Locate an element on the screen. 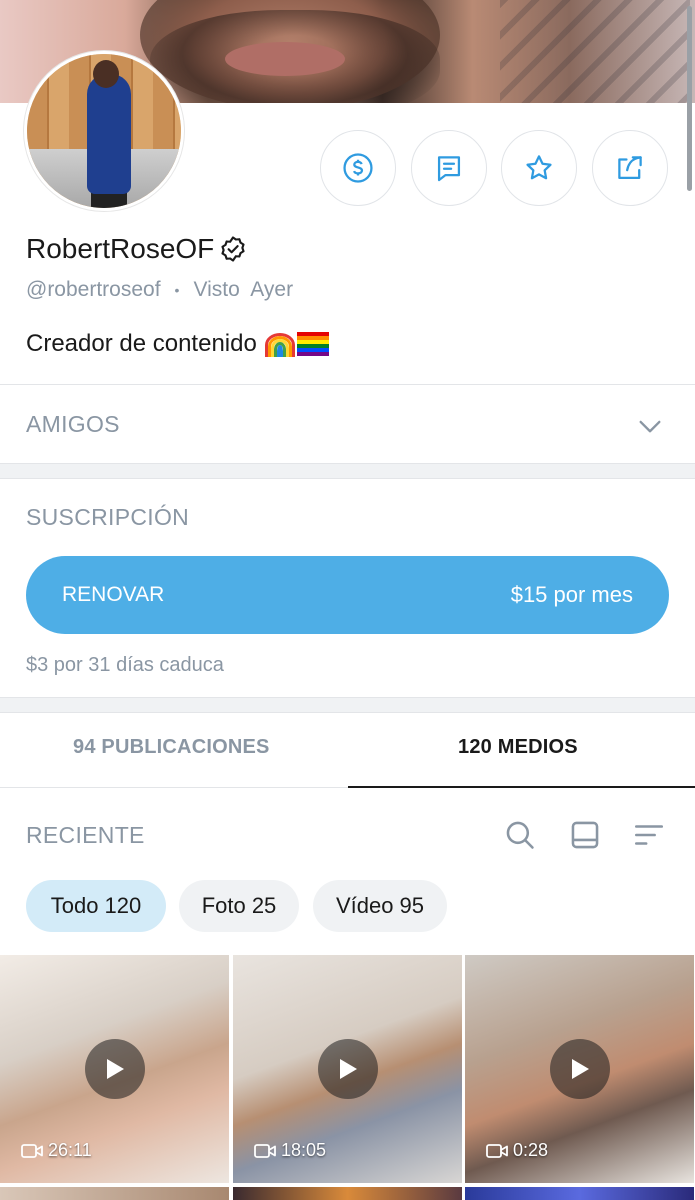  username: @robertroseof is located at coordinates (93, 289).